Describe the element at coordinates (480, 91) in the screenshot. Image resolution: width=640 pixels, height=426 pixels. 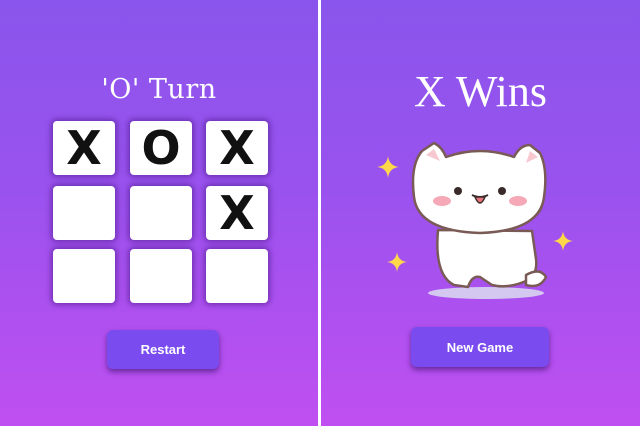
I see `winner-title: X Wins` at that location.